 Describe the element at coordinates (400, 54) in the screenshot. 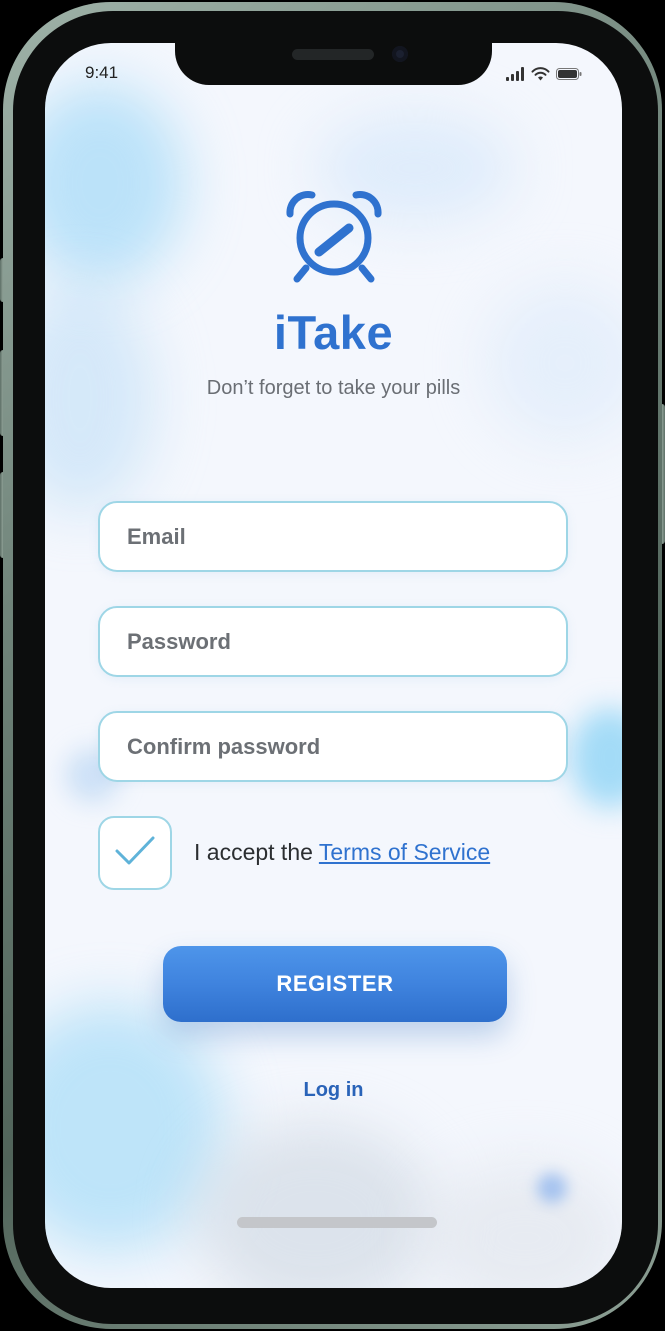

I see `front-camera` at that location.